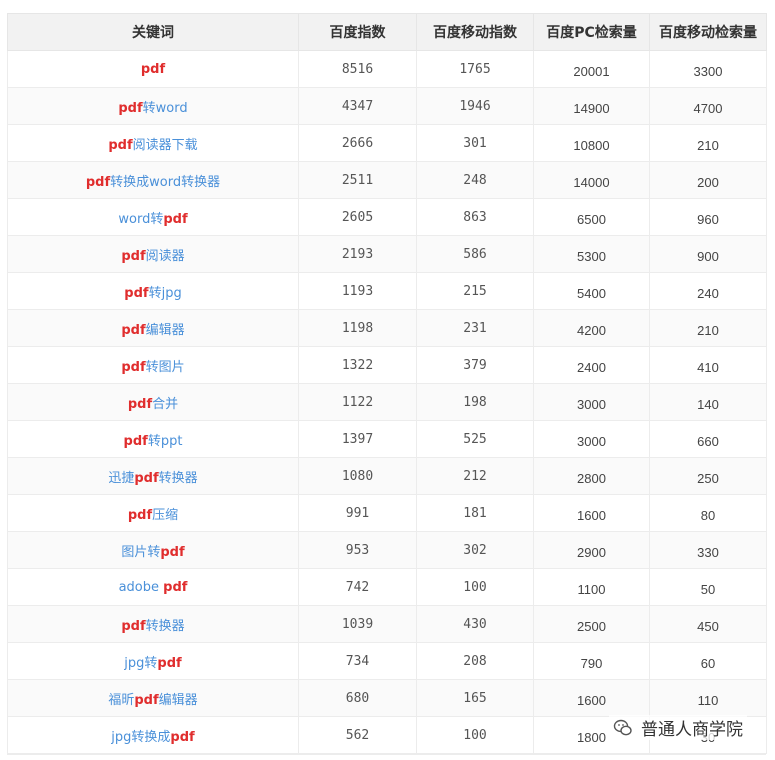 Image resolution: width=775 pixels, height=760 pixels. Describe the element at coordinates (708, 624) in the screenshot. I see `cell-mobile-search-volume: 450` at that location.